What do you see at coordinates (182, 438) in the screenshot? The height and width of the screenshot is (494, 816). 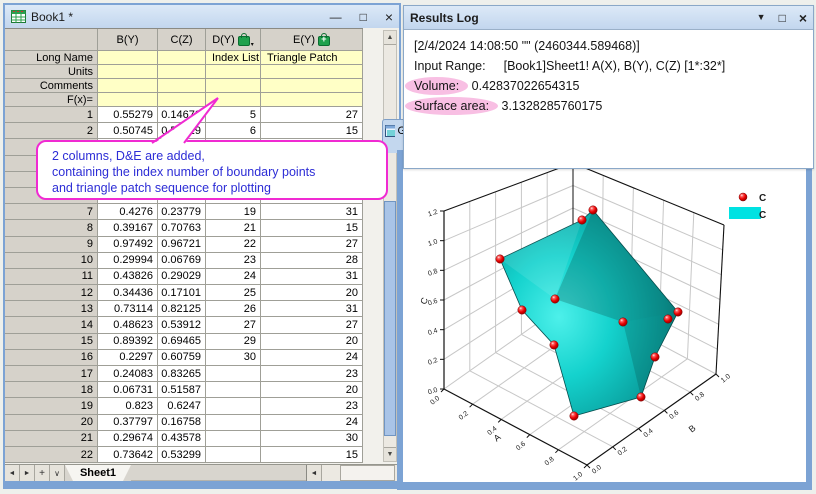 I see `cell-c: 0.43578` at bounding box center [182, 438].